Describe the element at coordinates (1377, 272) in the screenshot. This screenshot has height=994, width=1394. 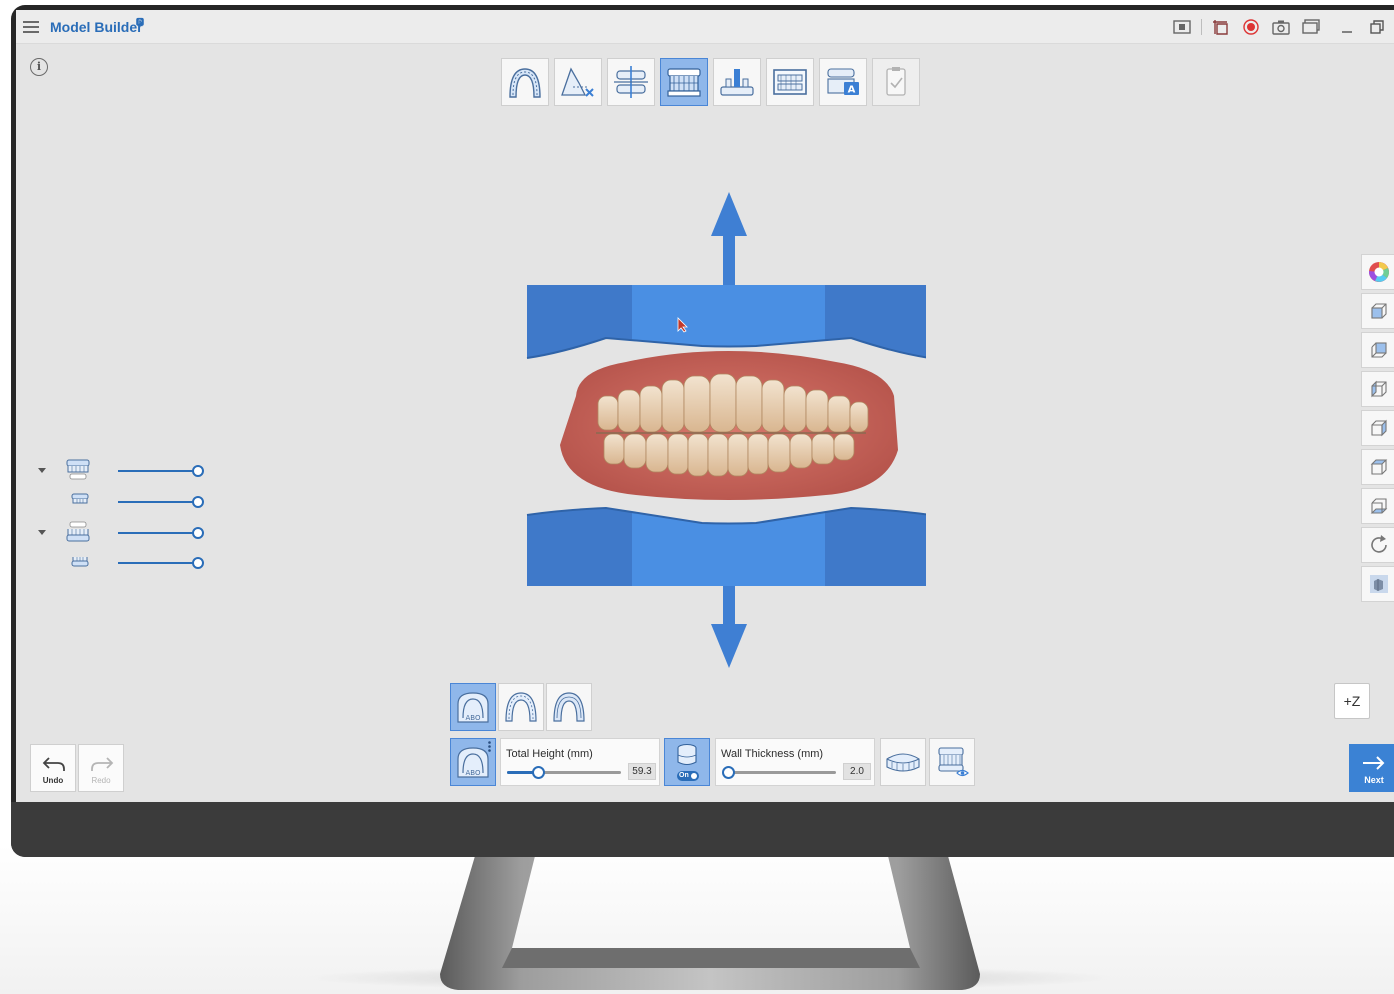
I see `color-wheel-icon` at that location.